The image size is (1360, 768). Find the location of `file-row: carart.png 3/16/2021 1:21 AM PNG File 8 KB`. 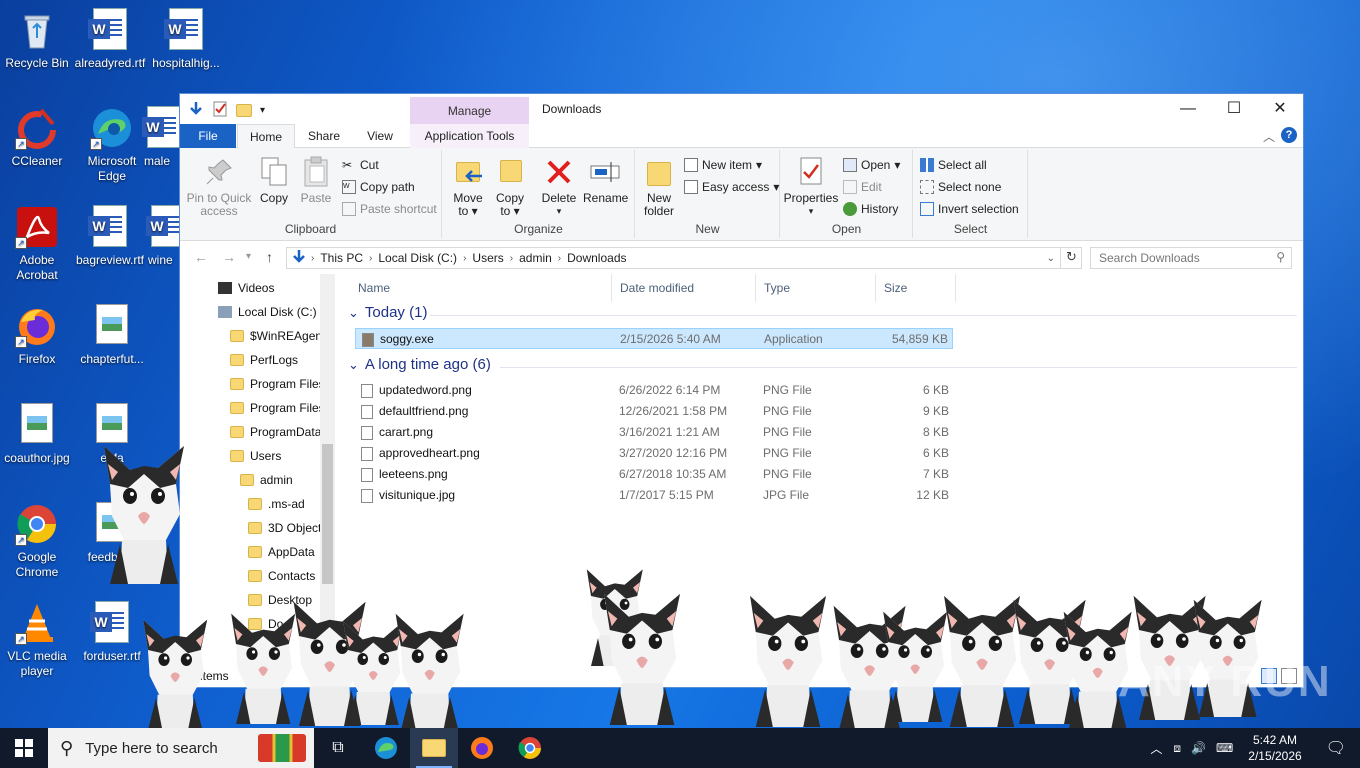

file-row: carart.png 3/16/2021 1:21 AM PNG File 8 KB is located at coordinates (654, 432).